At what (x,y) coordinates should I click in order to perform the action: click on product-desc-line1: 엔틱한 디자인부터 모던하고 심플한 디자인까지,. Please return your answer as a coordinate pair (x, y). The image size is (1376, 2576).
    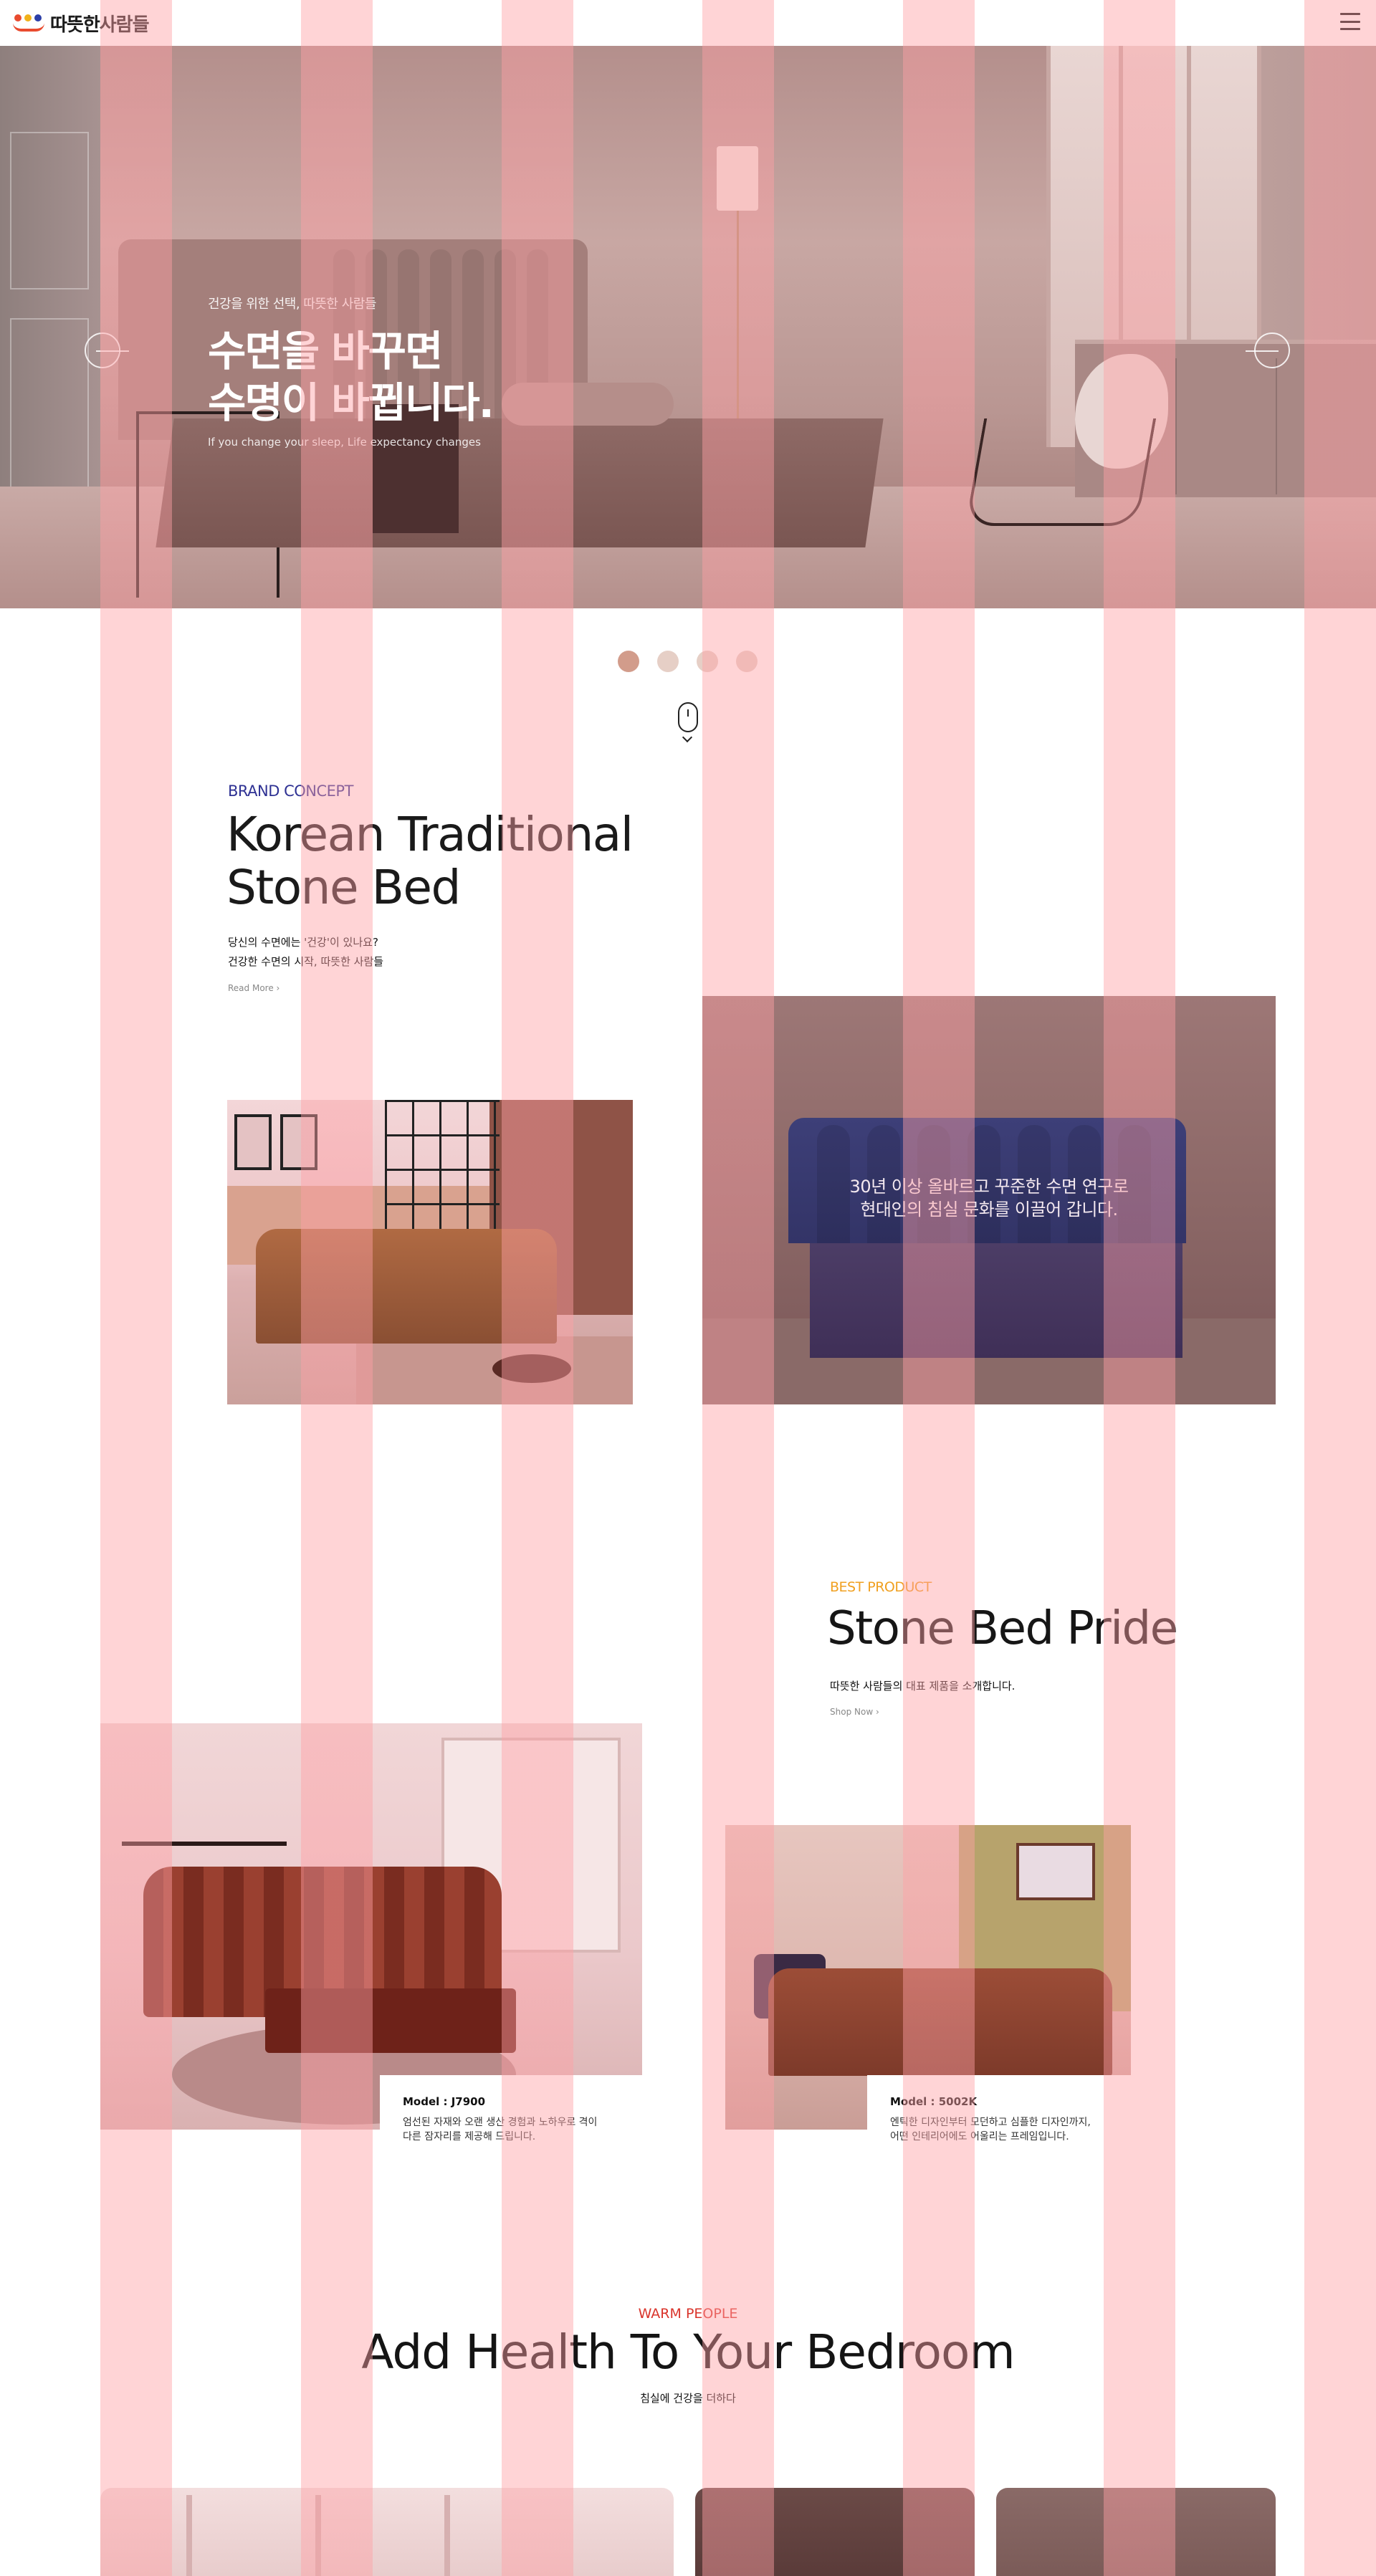
    Looking at the image, I should click on (990, 2122).